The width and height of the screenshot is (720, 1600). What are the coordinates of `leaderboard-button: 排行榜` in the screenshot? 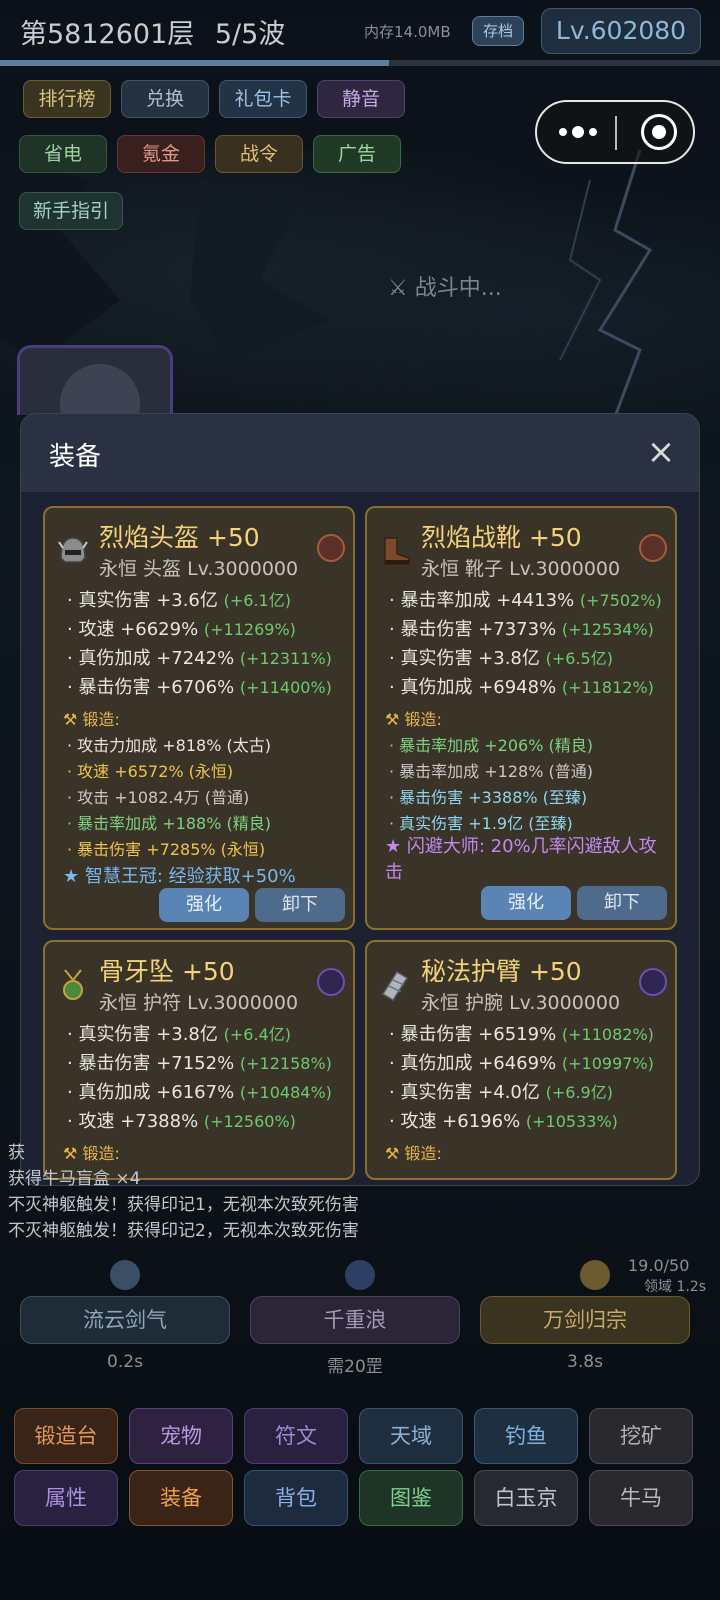 It's located at (67, 99).